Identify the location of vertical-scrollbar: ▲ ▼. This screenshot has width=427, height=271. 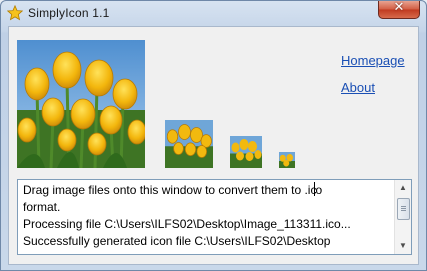
(402, 217).